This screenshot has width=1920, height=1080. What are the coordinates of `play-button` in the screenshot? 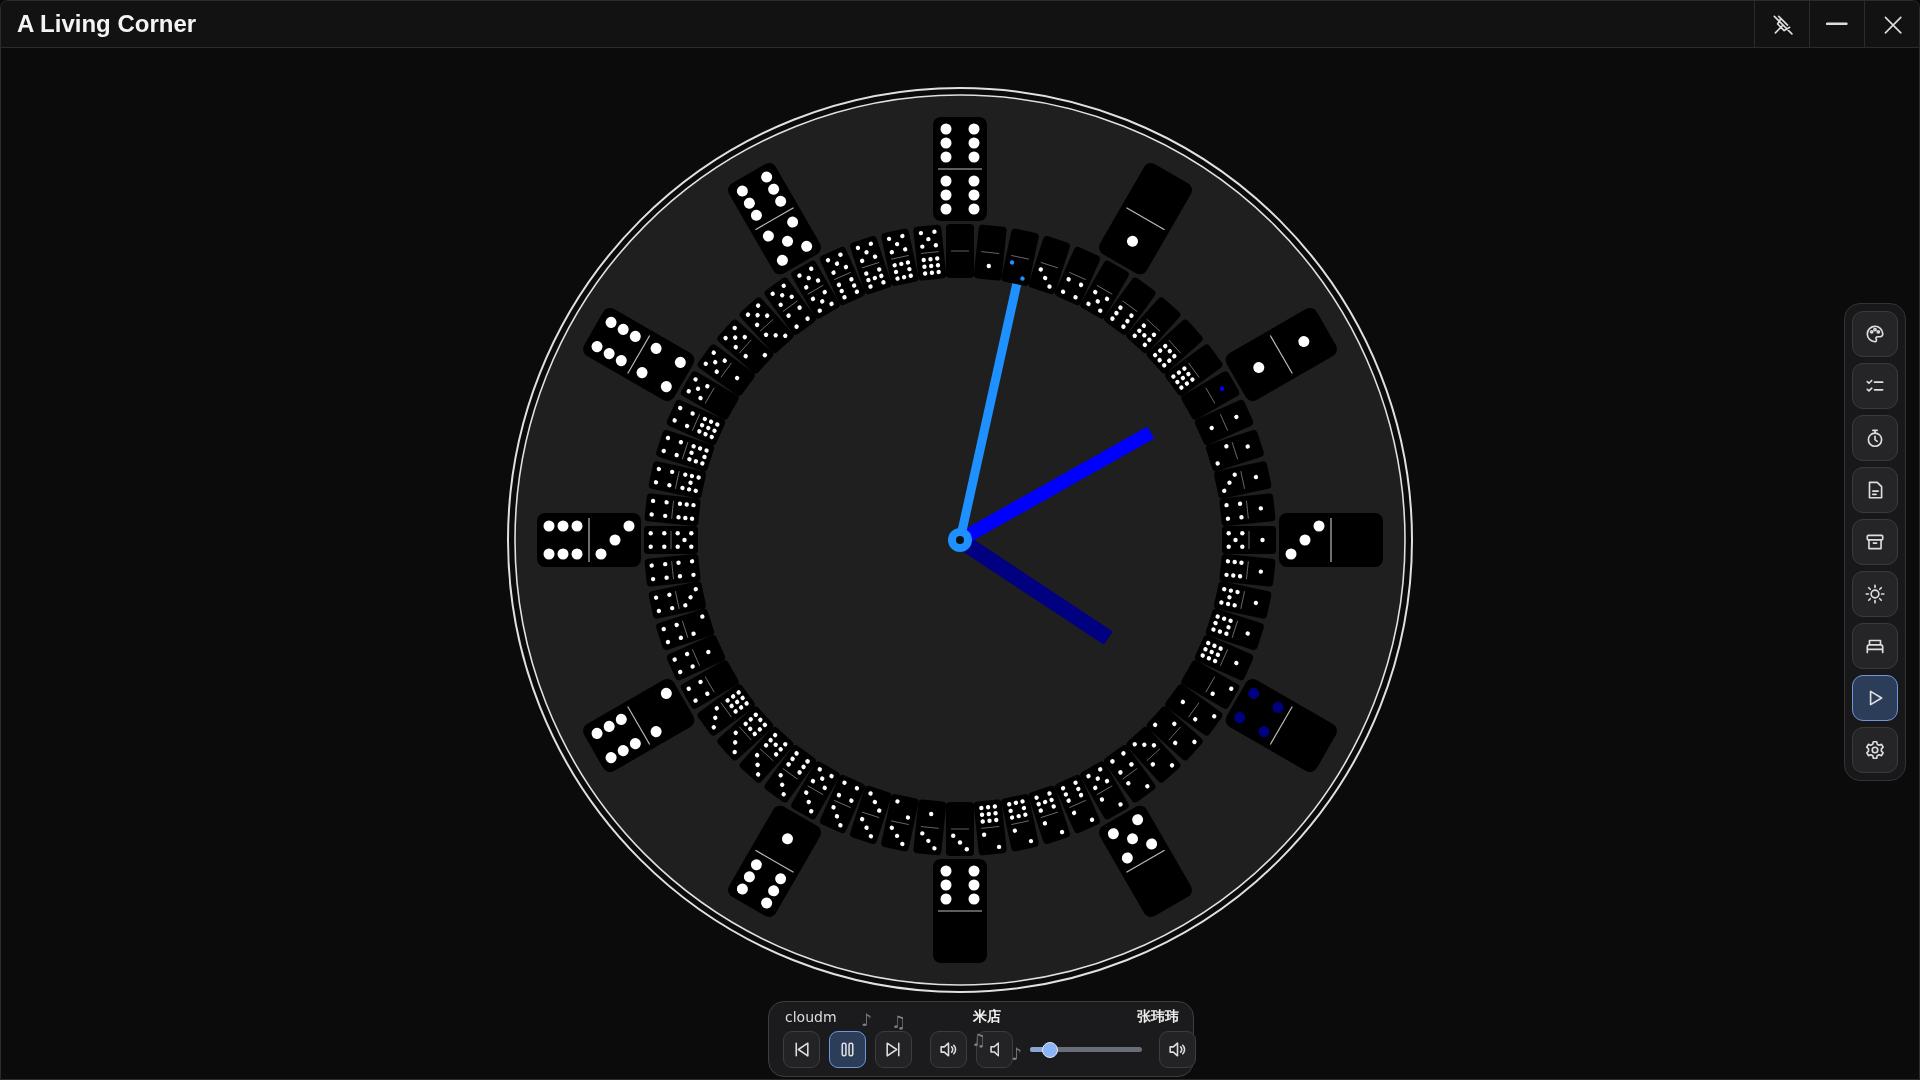 It's located at (1875, 698).